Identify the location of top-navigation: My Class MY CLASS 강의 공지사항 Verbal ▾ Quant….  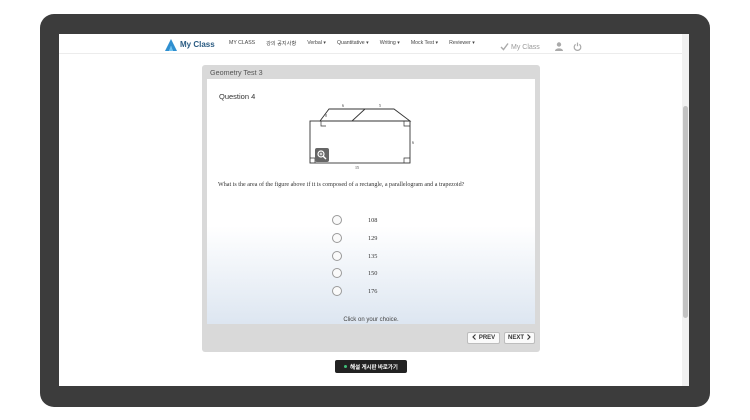
(370, 44).